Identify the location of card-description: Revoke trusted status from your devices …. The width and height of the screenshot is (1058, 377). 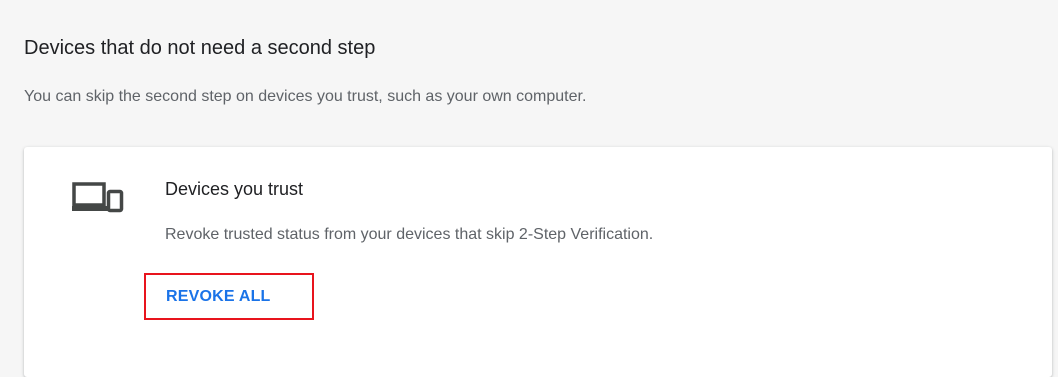
(409, 234).